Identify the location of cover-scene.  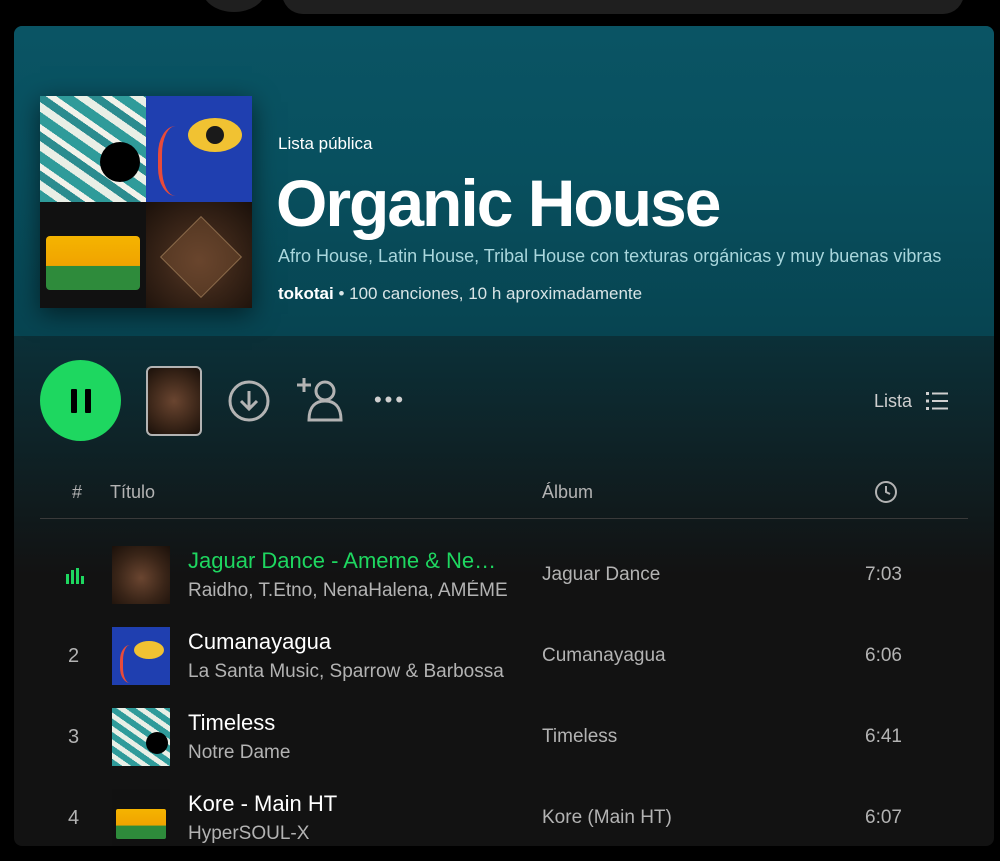
(93, 263).